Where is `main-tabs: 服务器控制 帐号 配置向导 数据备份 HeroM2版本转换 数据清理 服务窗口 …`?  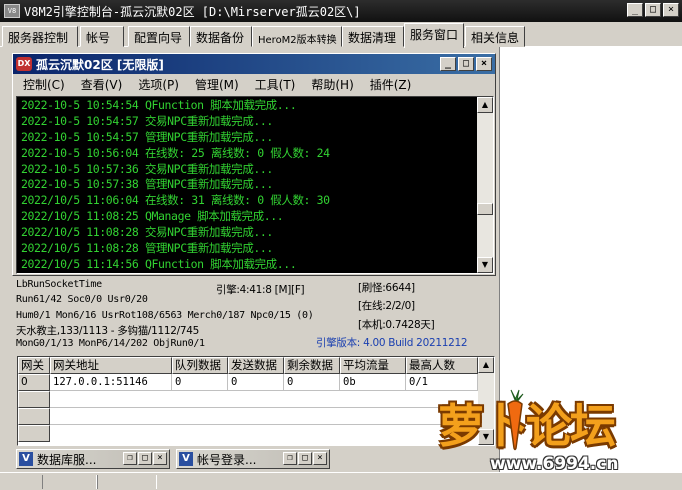
main-tabs: 服务器控制 帐号 配置向导 数据备份 HeroM2版本转换 数据清理 服务窗口 … is located at coordinates (341, 35).